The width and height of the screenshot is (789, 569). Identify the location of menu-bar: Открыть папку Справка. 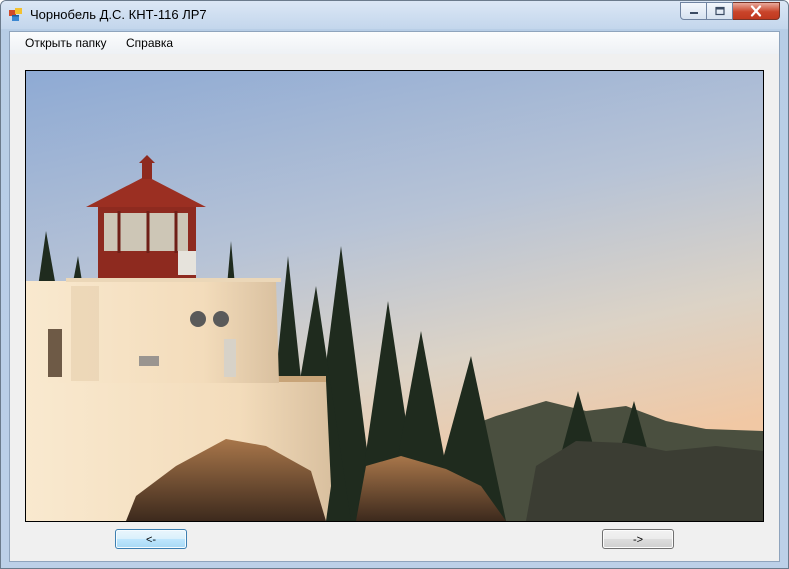
(394, 43).